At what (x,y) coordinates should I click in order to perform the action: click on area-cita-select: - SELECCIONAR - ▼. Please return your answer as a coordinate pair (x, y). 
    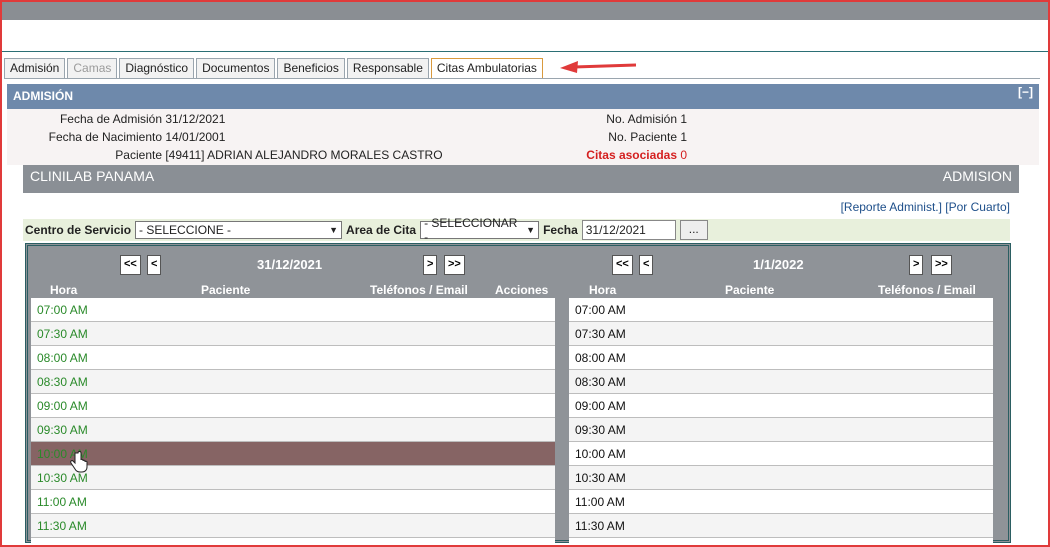
    Looking at the image, I should click on (480, 230).